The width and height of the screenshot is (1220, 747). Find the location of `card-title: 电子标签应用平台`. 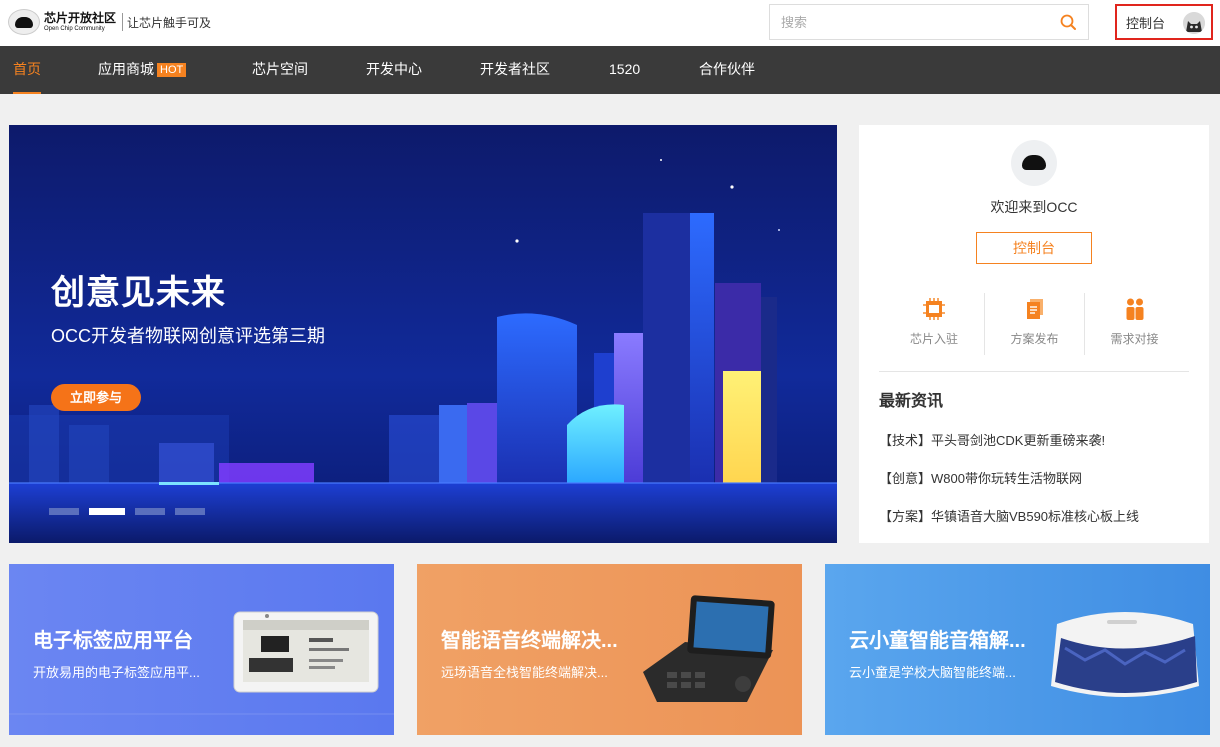

card-title: 电子标签应用平台 is located at coordinates (113, 641).